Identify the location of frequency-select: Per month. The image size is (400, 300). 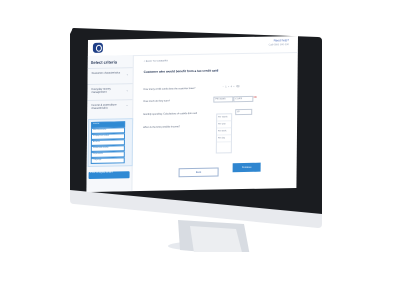
(223, 99).